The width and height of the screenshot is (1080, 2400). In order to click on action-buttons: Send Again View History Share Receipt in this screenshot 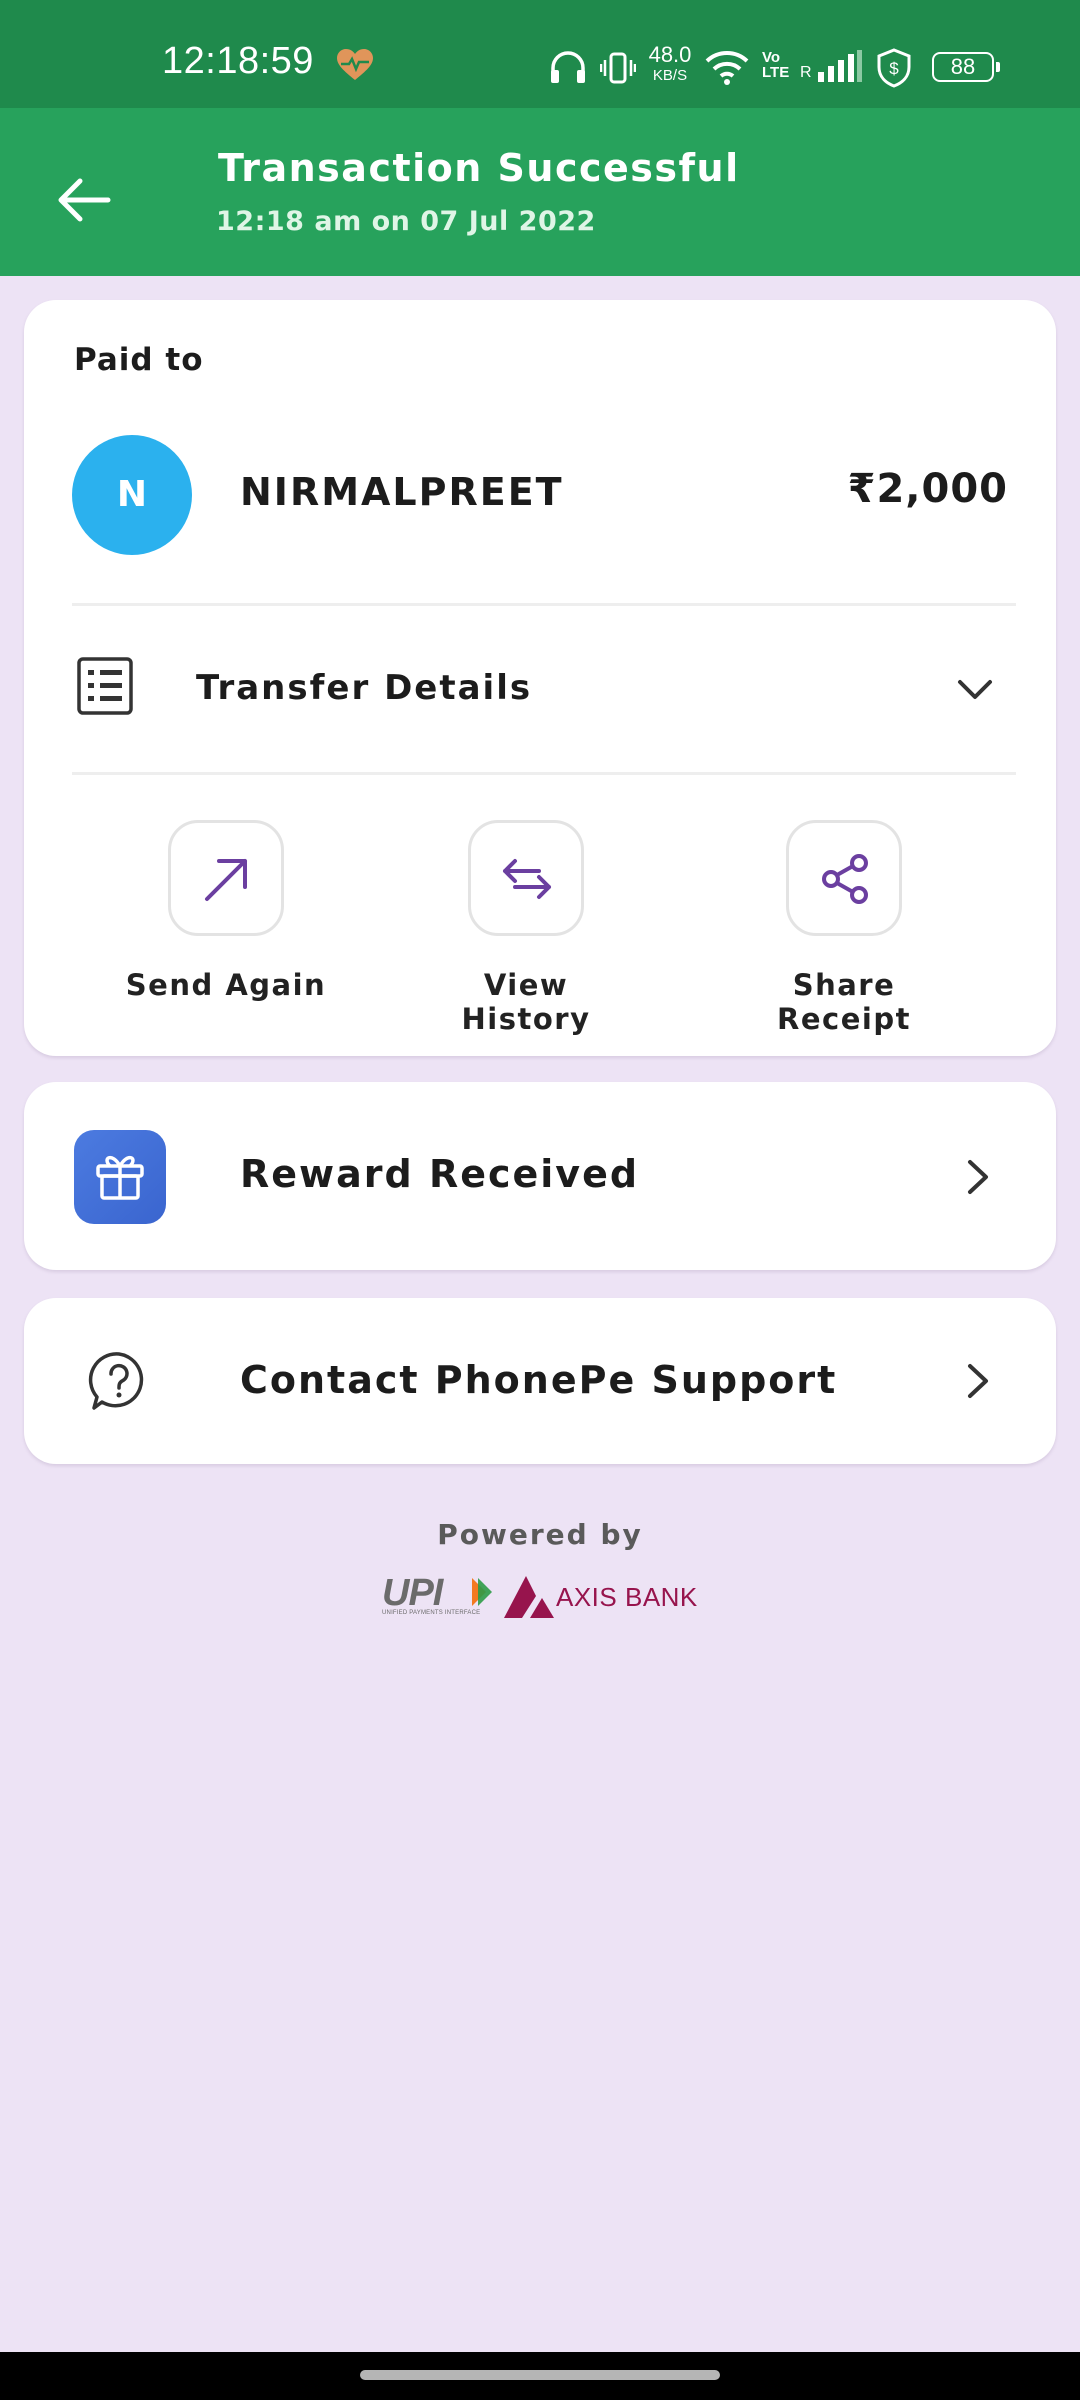, I will do `click(540, 928)`.